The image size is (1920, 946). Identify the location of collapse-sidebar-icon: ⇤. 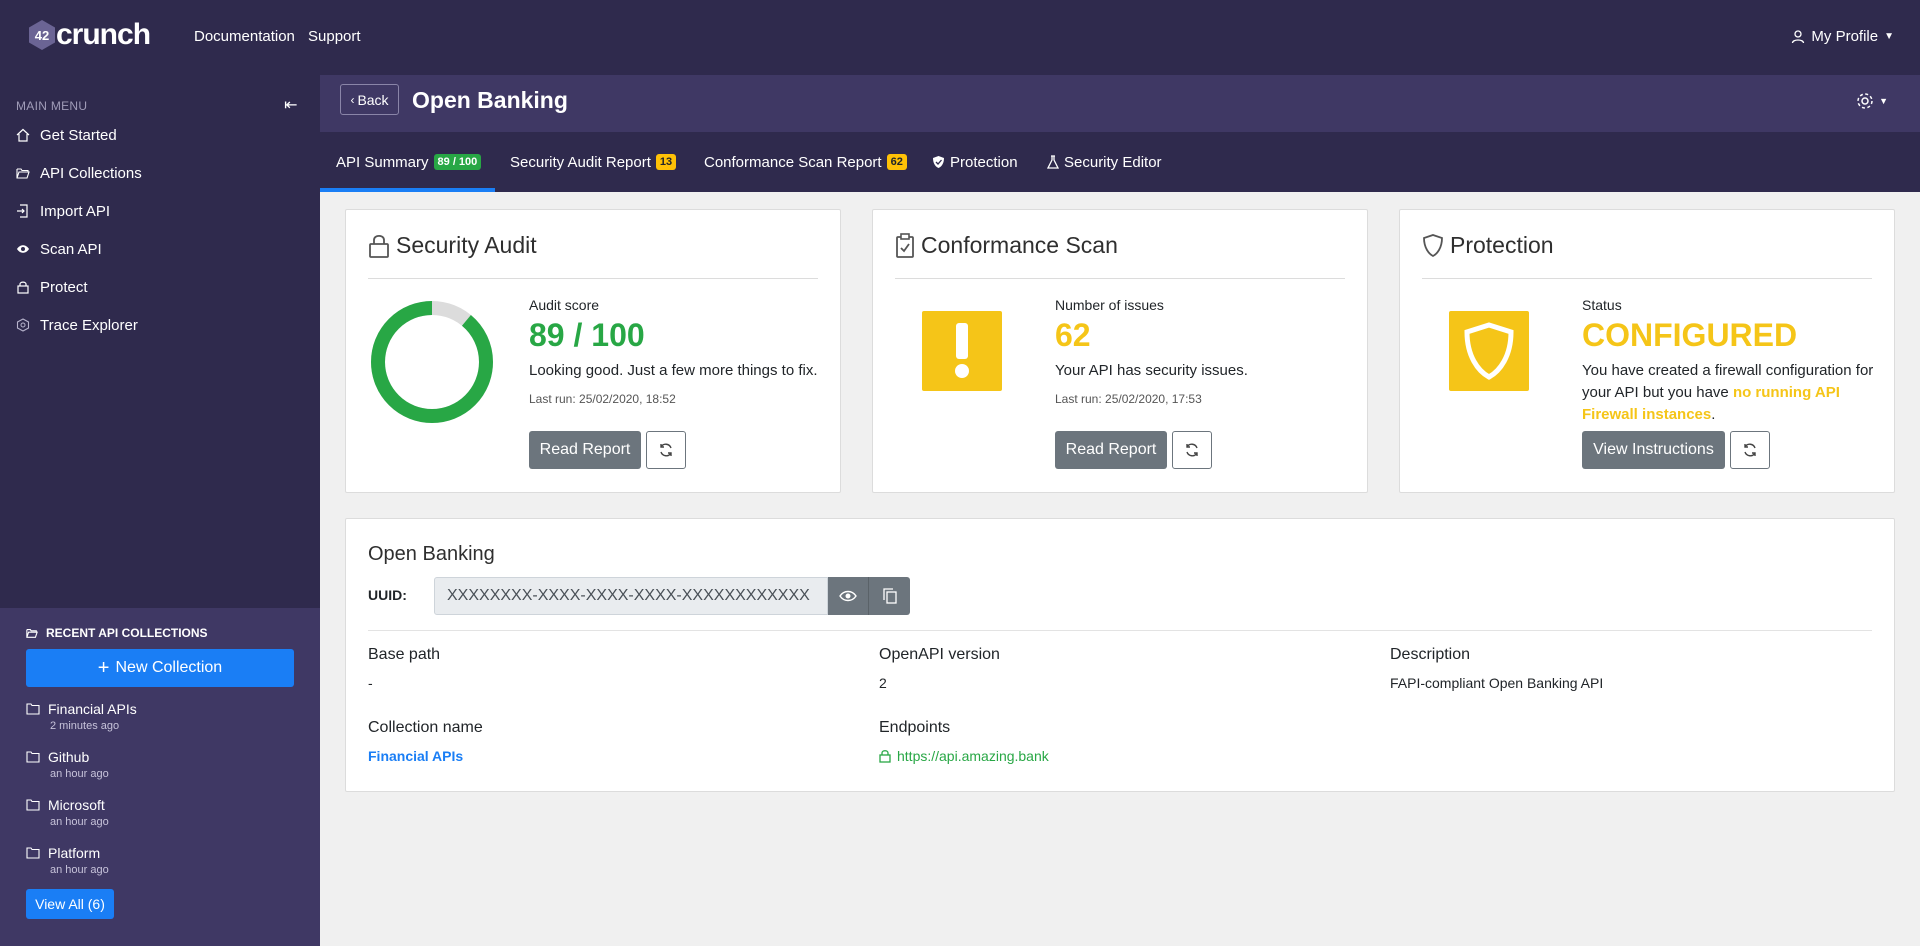
(290, 105).